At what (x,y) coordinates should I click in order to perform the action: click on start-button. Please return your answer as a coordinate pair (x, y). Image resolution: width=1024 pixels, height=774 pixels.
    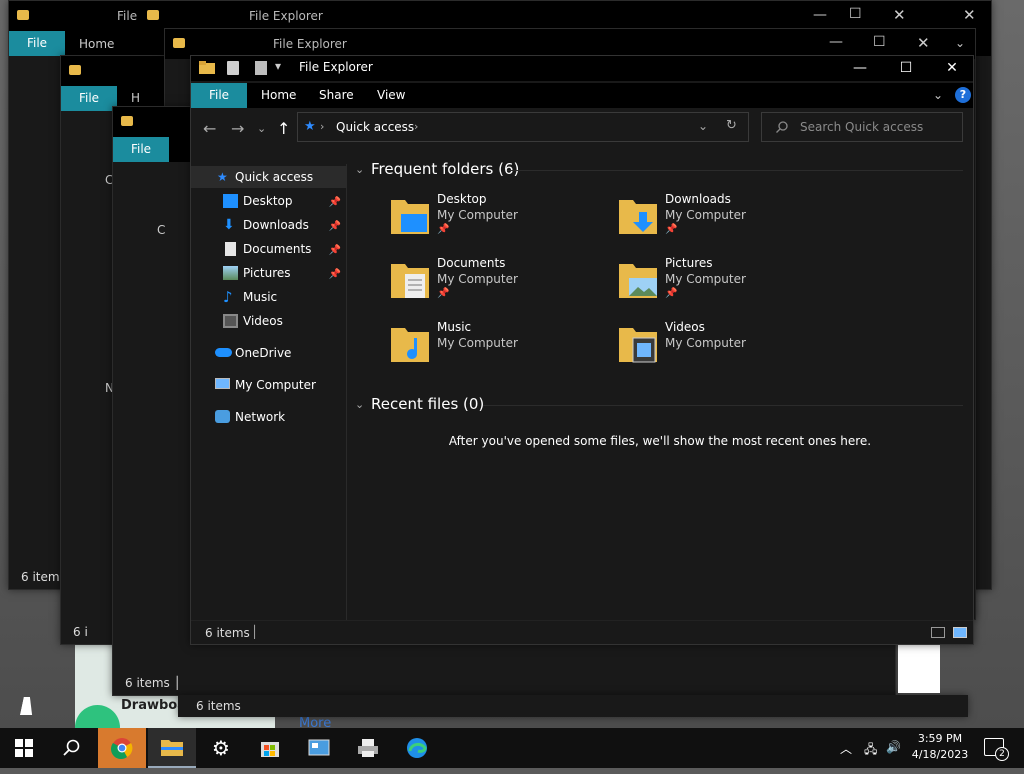
    Looking at the image, I should click on (24, 748).